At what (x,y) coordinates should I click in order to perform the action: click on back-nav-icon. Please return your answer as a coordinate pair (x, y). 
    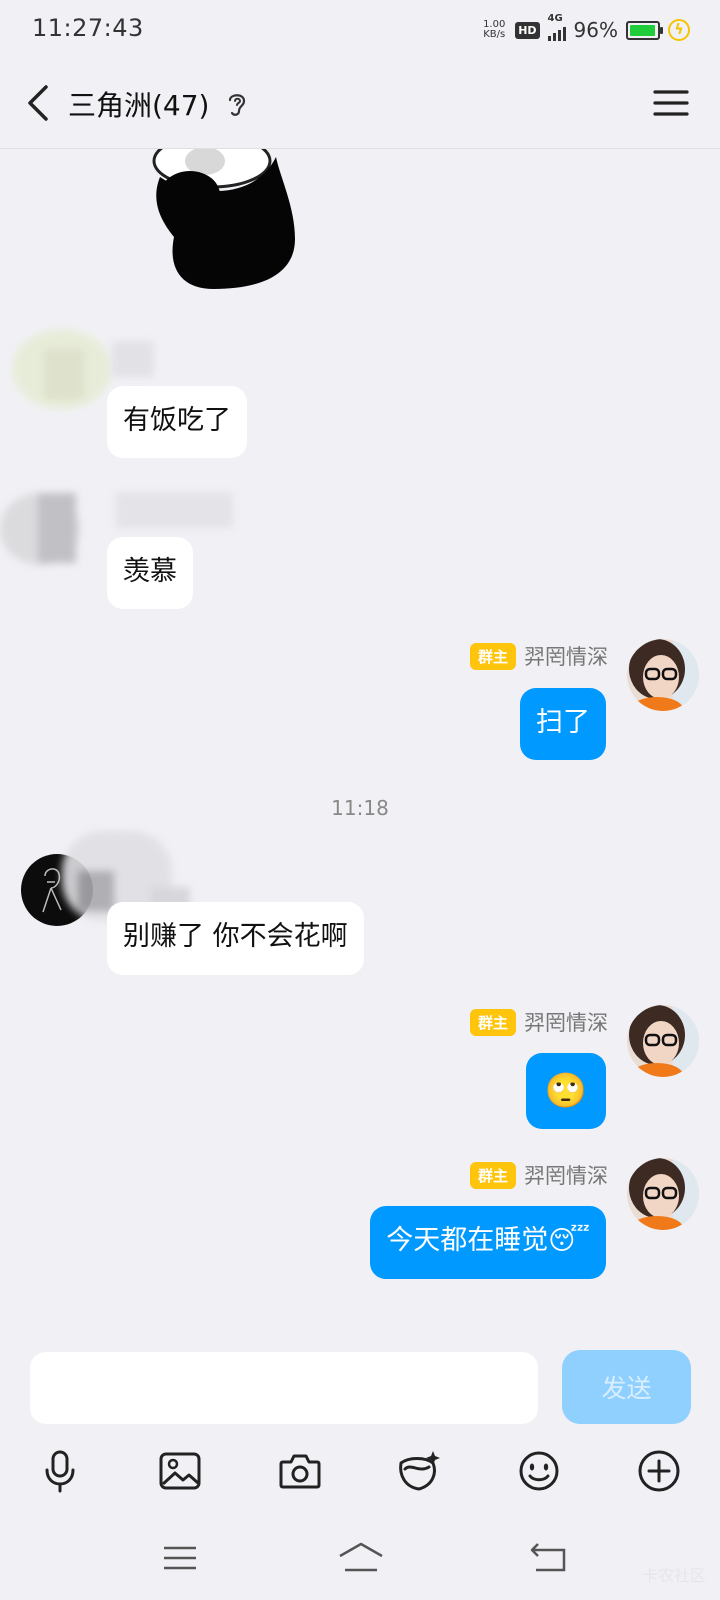
    Looking at the image, I should click on (550, 1558).